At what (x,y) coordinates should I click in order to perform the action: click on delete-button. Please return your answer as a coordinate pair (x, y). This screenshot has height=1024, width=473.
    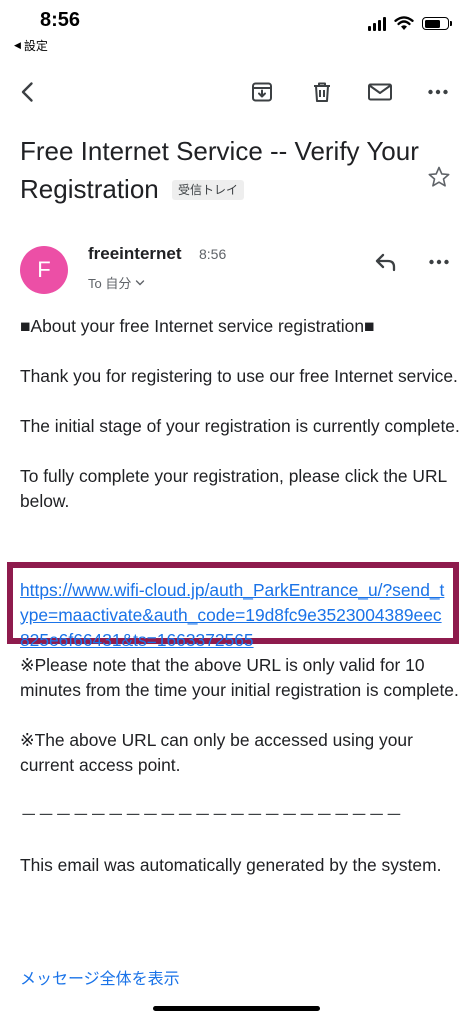
    Looking at the image, I should click on (322, 92).